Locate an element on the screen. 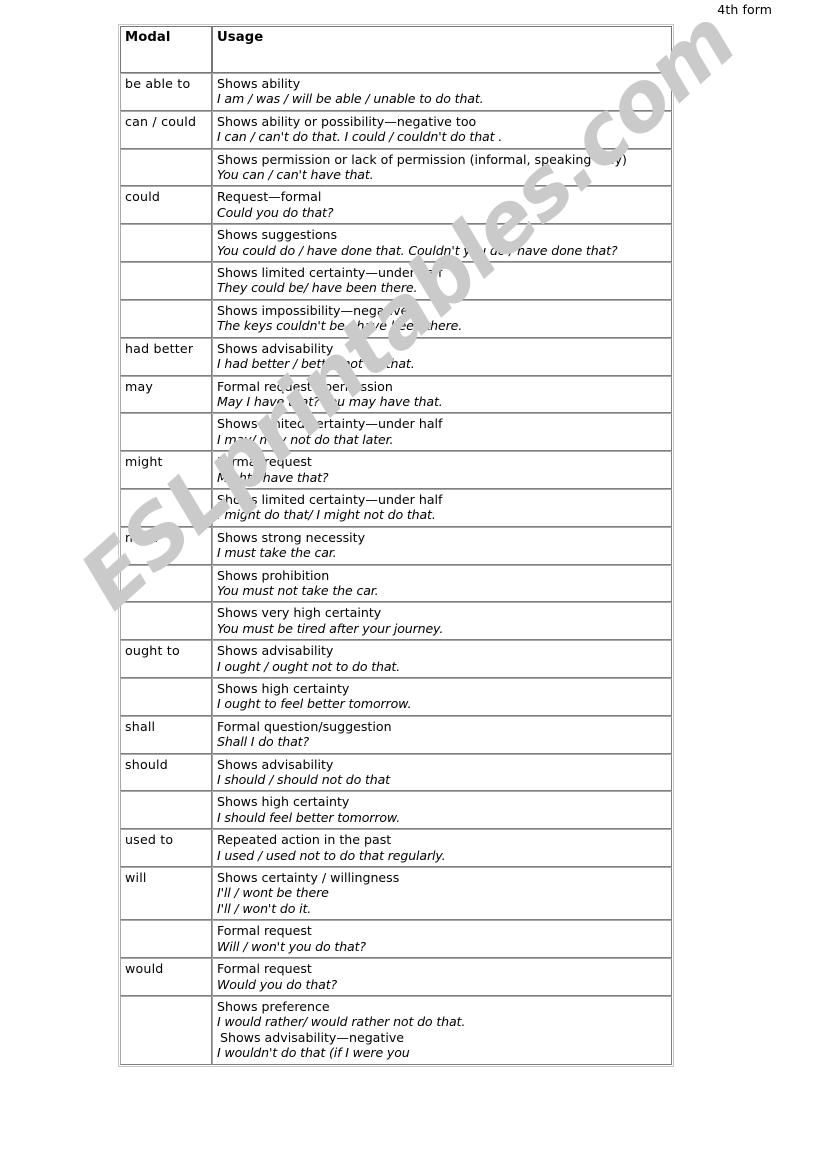 This screenshot has height=1169, width=821. usage-example-line: You can / can't have that. is located at coordinates (295, 175).